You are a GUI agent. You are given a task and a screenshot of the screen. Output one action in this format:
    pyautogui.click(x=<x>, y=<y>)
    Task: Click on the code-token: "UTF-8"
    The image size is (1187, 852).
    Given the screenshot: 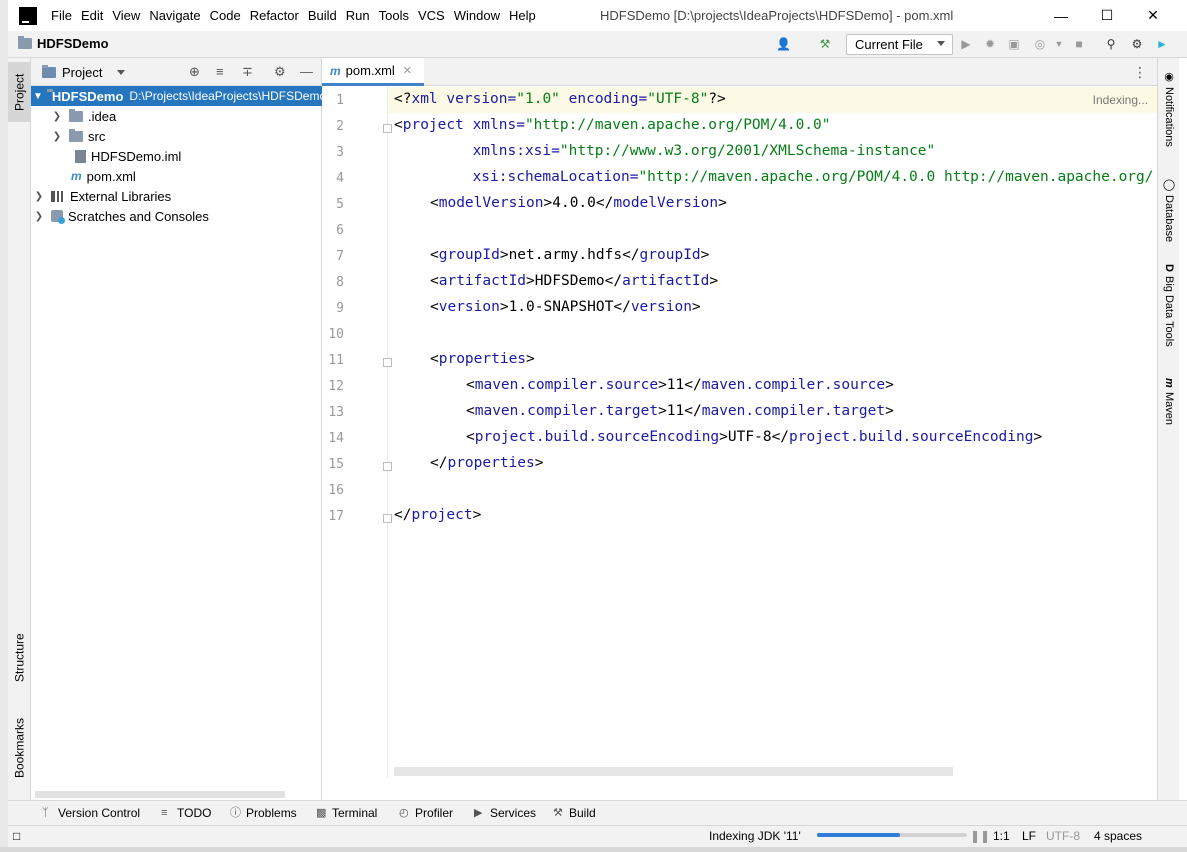 What is the action you would take?
    pyautogui.click(x=678, y=99)
    